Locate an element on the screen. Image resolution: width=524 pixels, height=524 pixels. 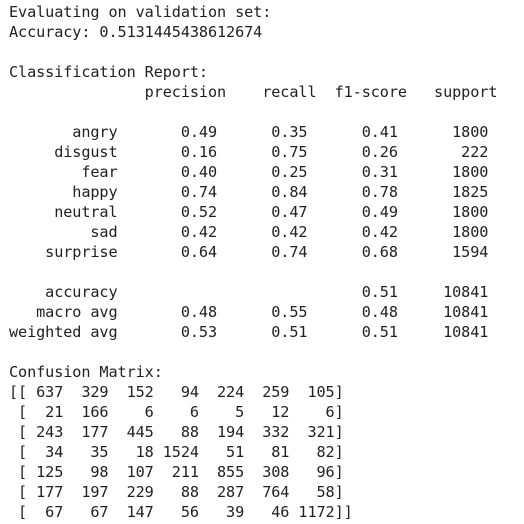
report-row-angry: angry 0.49 0.35 0.41 1800 is located at coordinates (249, 132).